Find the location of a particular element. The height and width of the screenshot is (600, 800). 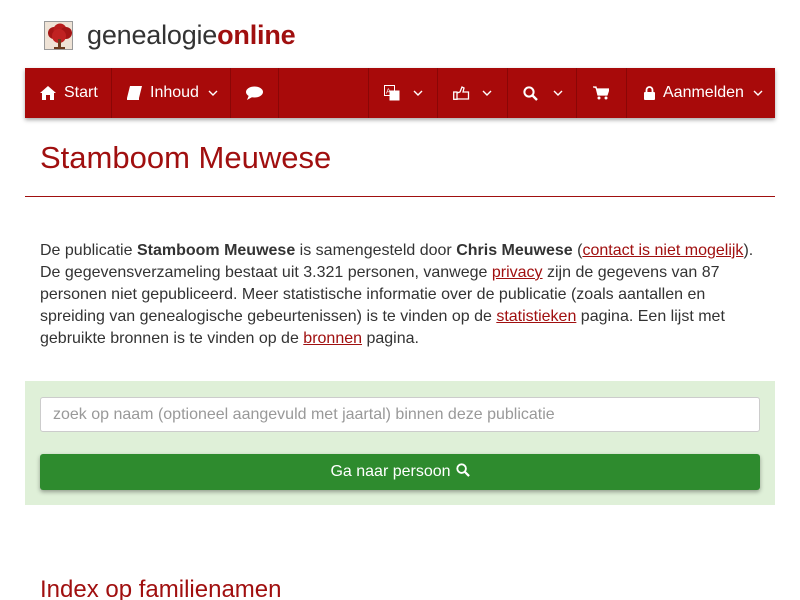

go-to-person-button: Ga naar persoon is located at coordinates (400, 472).